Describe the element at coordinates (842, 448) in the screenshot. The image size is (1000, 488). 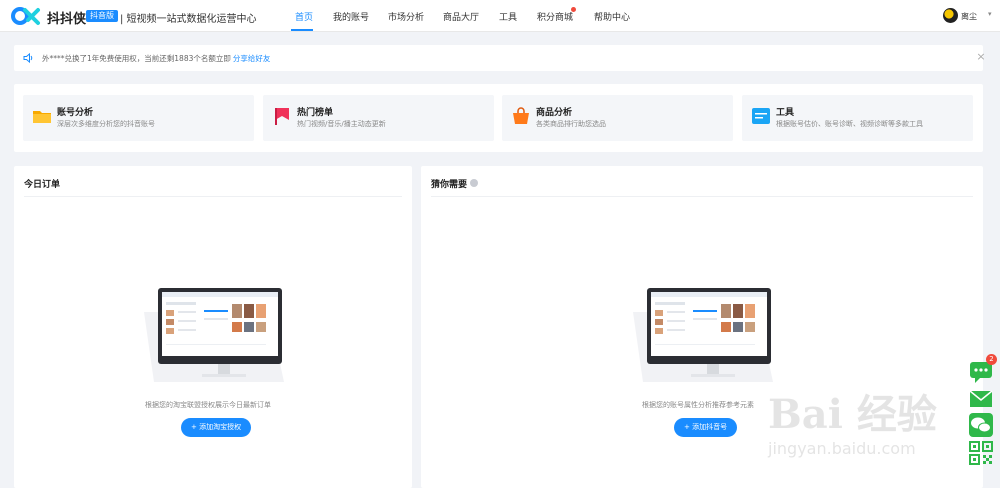
I see `watermark-url: jingyan.baidu.com` at that location.